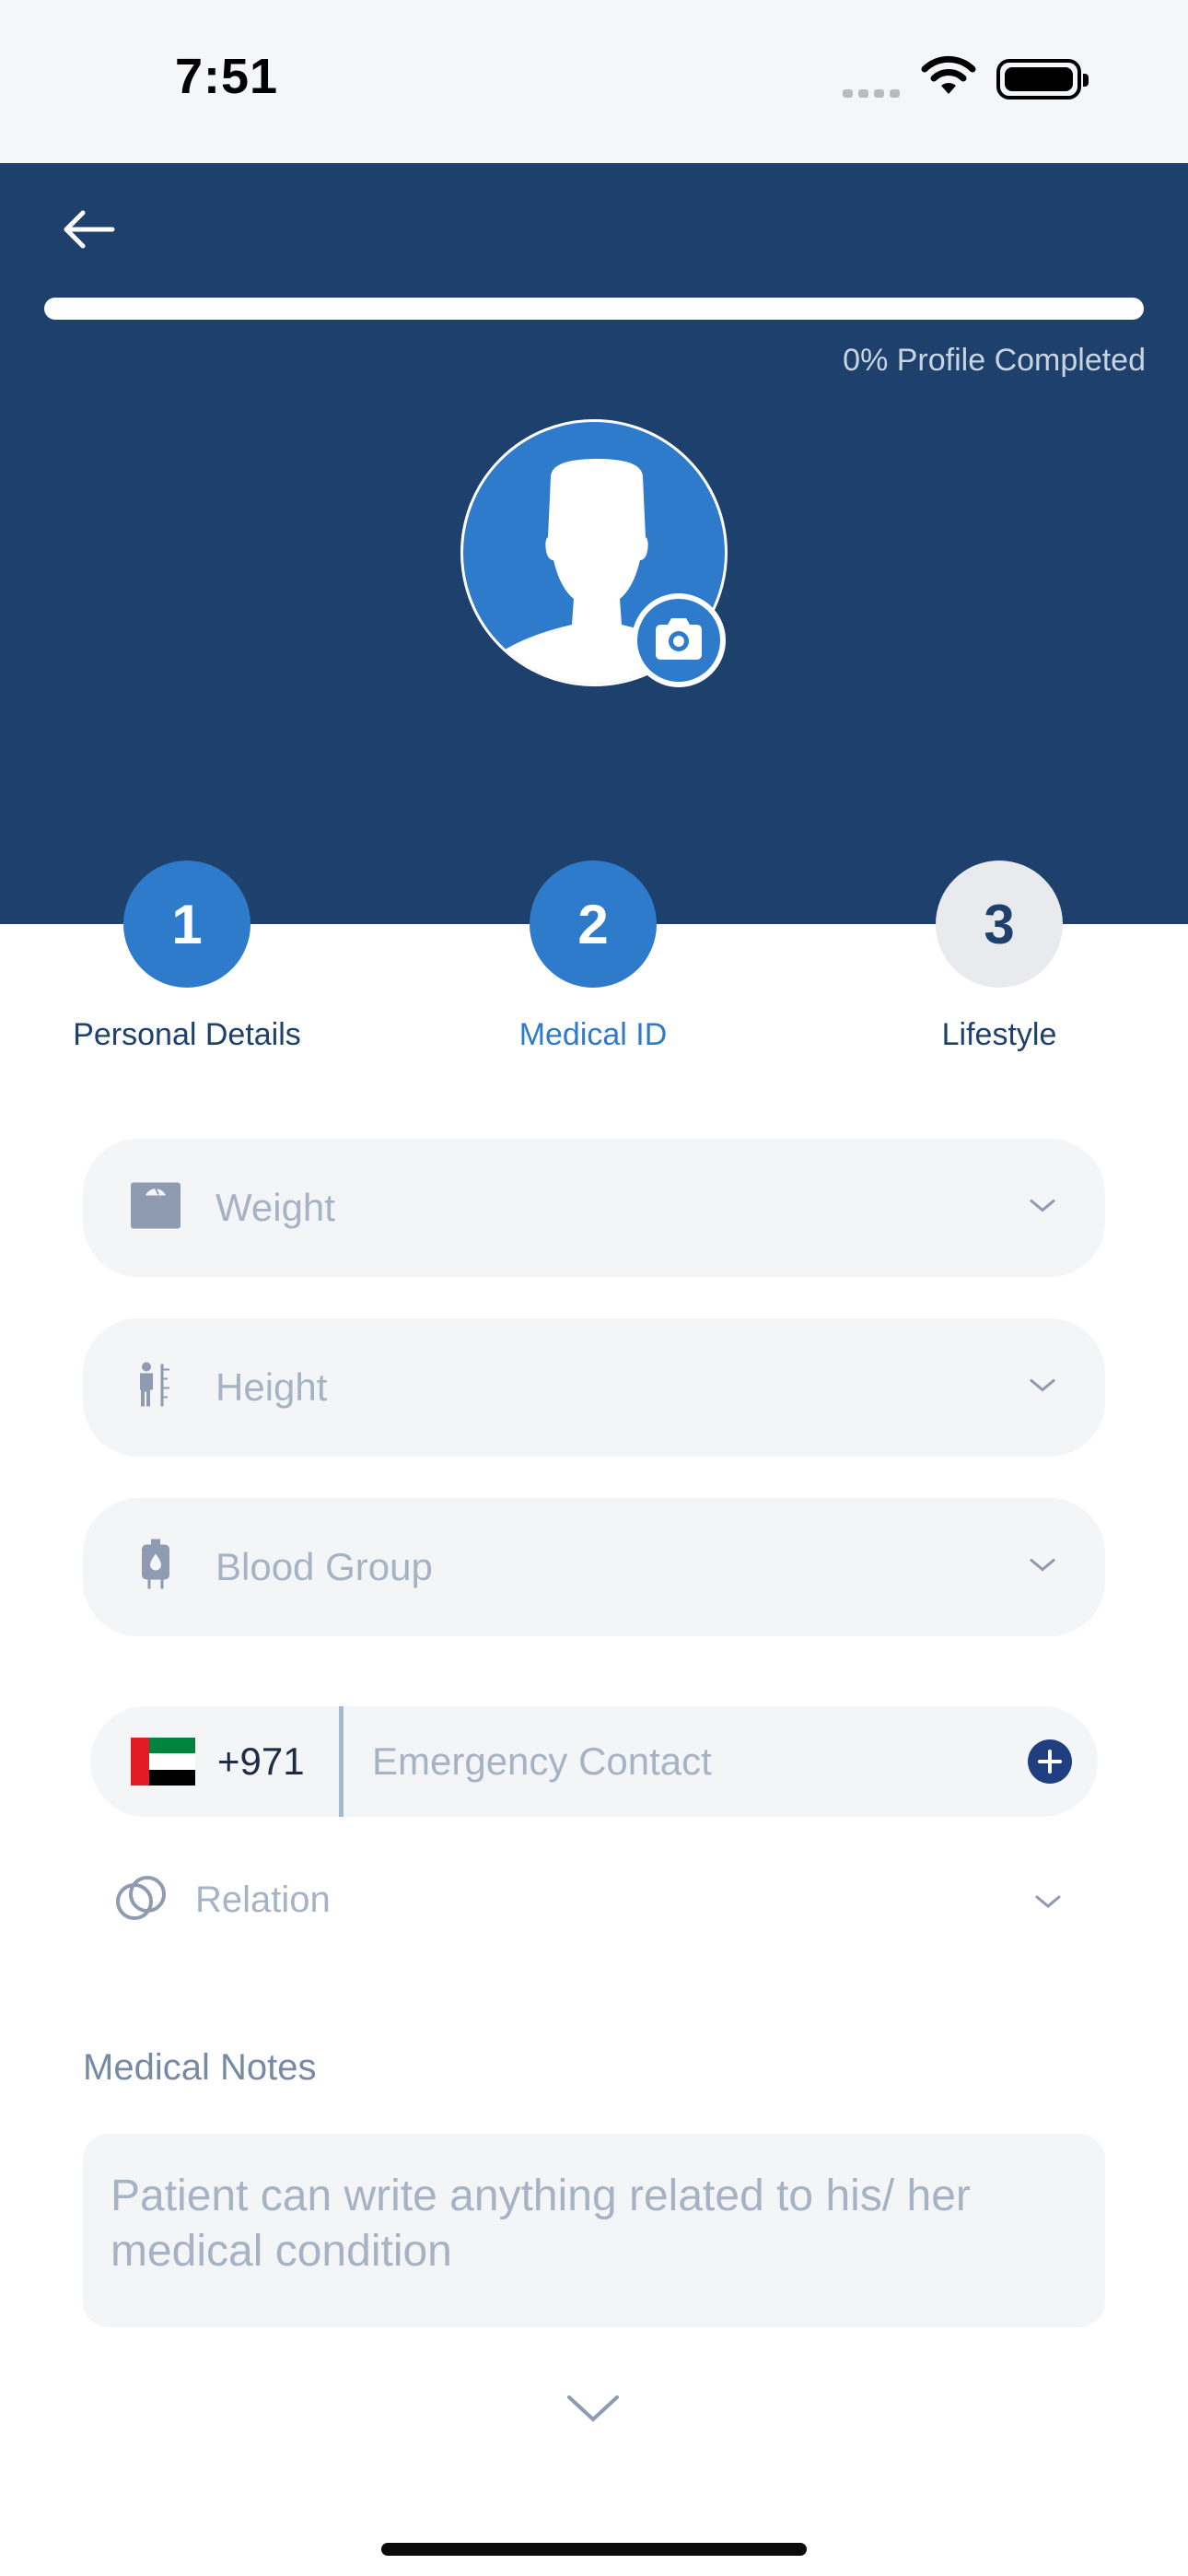  Describe the element at coordinates (156, 1387) in the screenshot. I see `height-ruler-icon` at that location.